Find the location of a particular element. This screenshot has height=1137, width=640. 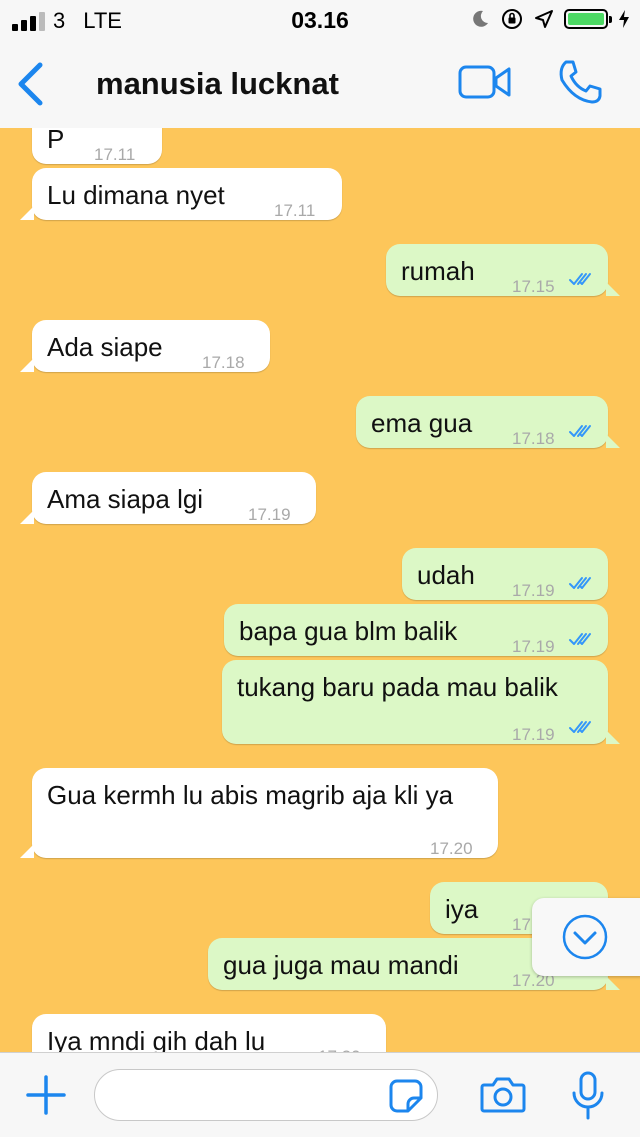

microphone-icon is located at coordinates (588, 1096).